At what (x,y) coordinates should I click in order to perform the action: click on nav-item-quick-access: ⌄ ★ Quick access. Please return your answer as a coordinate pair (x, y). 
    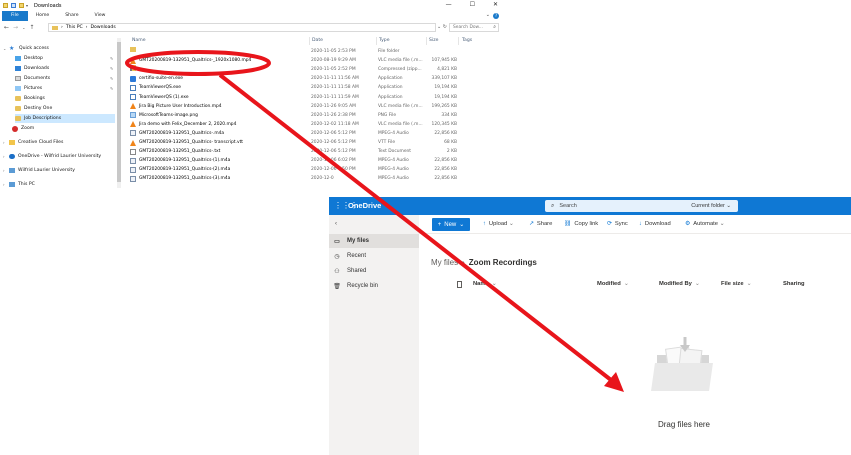
    Looking at the image, I should click on (26, 48).